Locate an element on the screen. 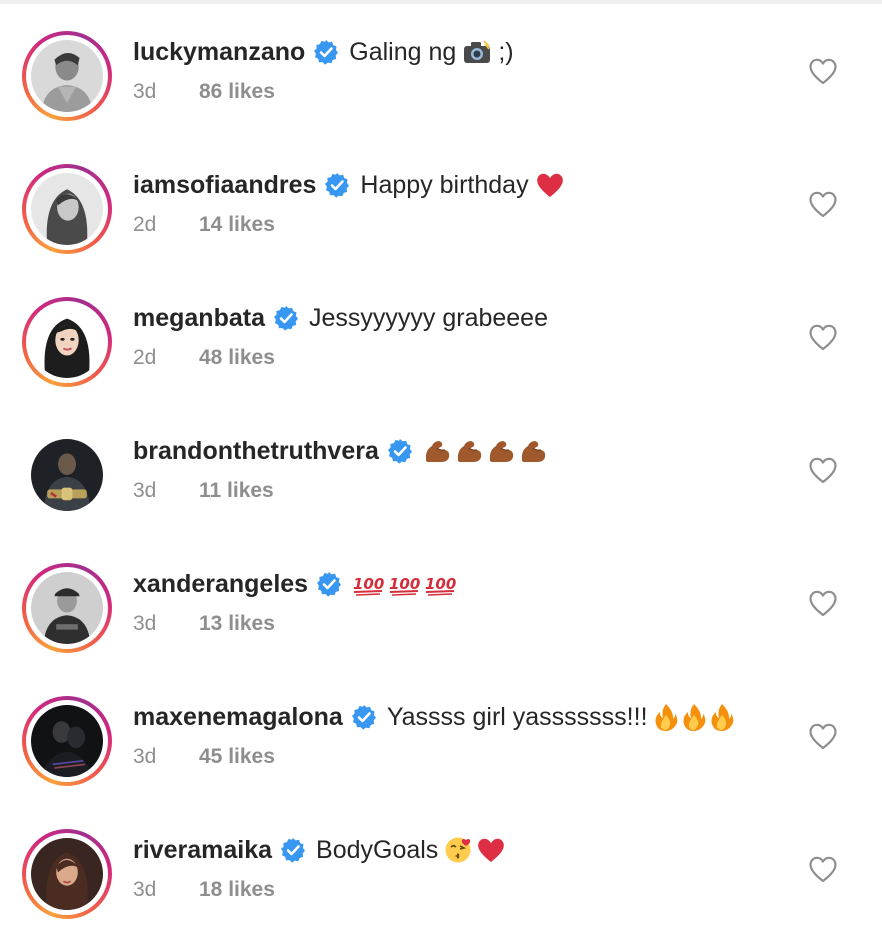 This screenshot has height=944, width=882. username-link: brandonthetruthvera is located at coordinates (256, 451).